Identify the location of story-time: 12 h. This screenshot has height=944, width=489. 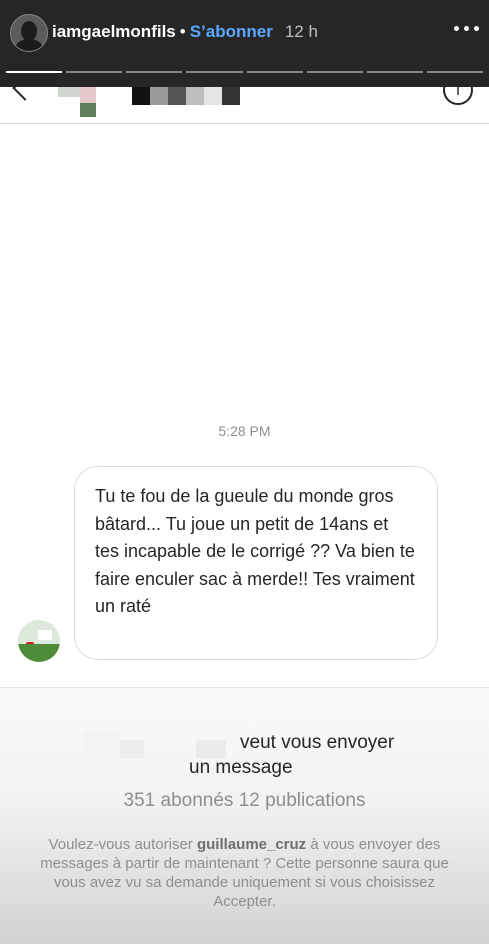
(301, 31).